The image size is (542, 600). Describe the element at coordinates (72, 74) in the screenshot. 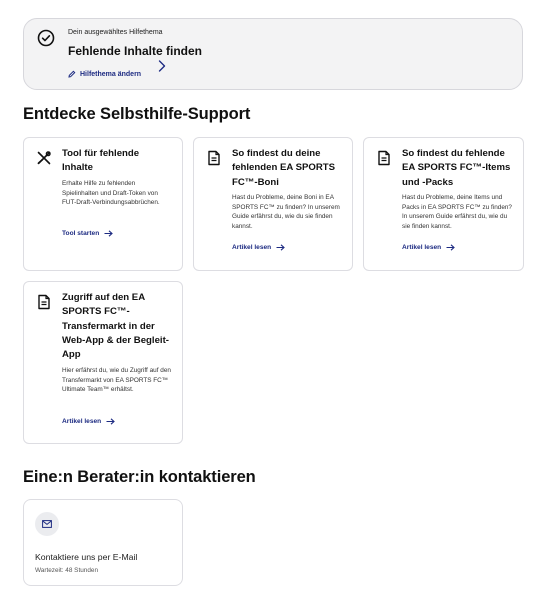

I see `pencil-icon` at that location.